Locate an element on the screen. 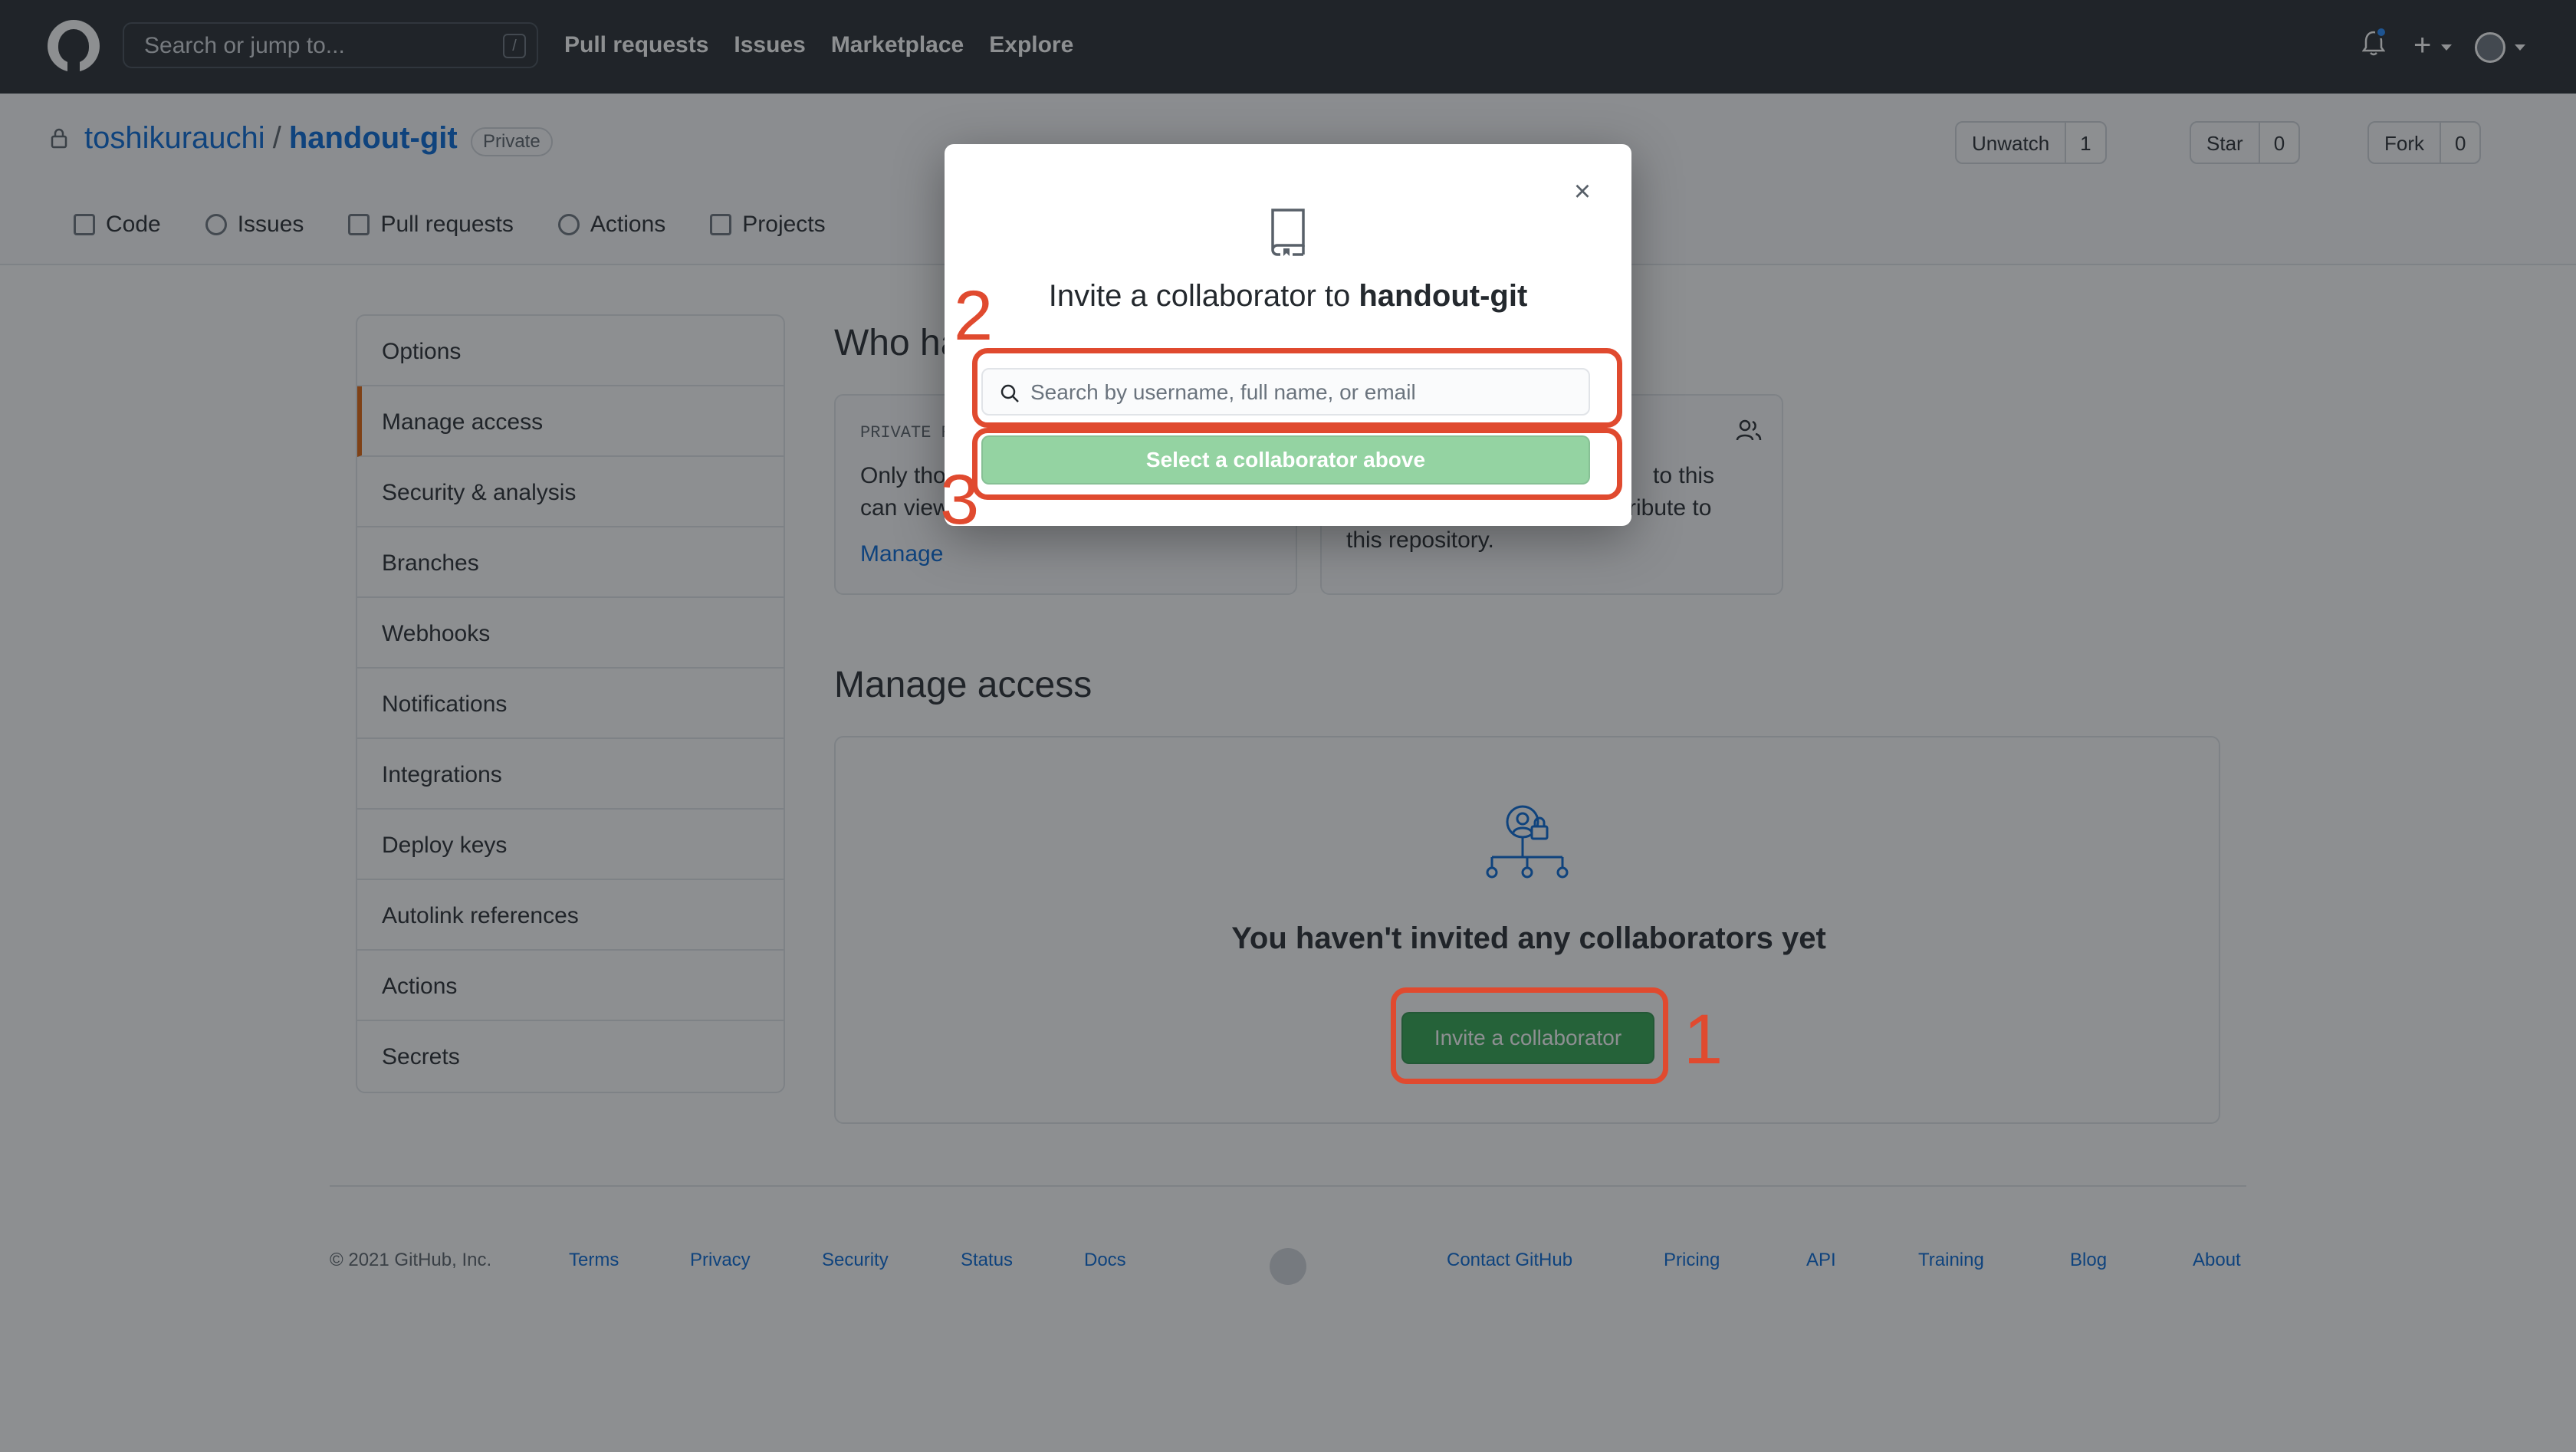 The image size is (2576, 1452). annotation-number-step2: 2 is located at coordinates (974, 316).